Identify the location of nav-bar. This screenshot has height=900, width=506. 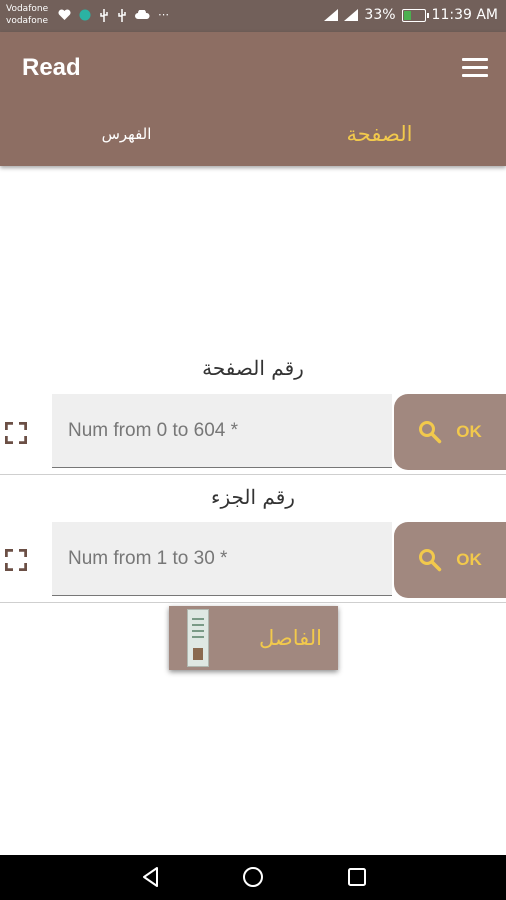
(253, 877).